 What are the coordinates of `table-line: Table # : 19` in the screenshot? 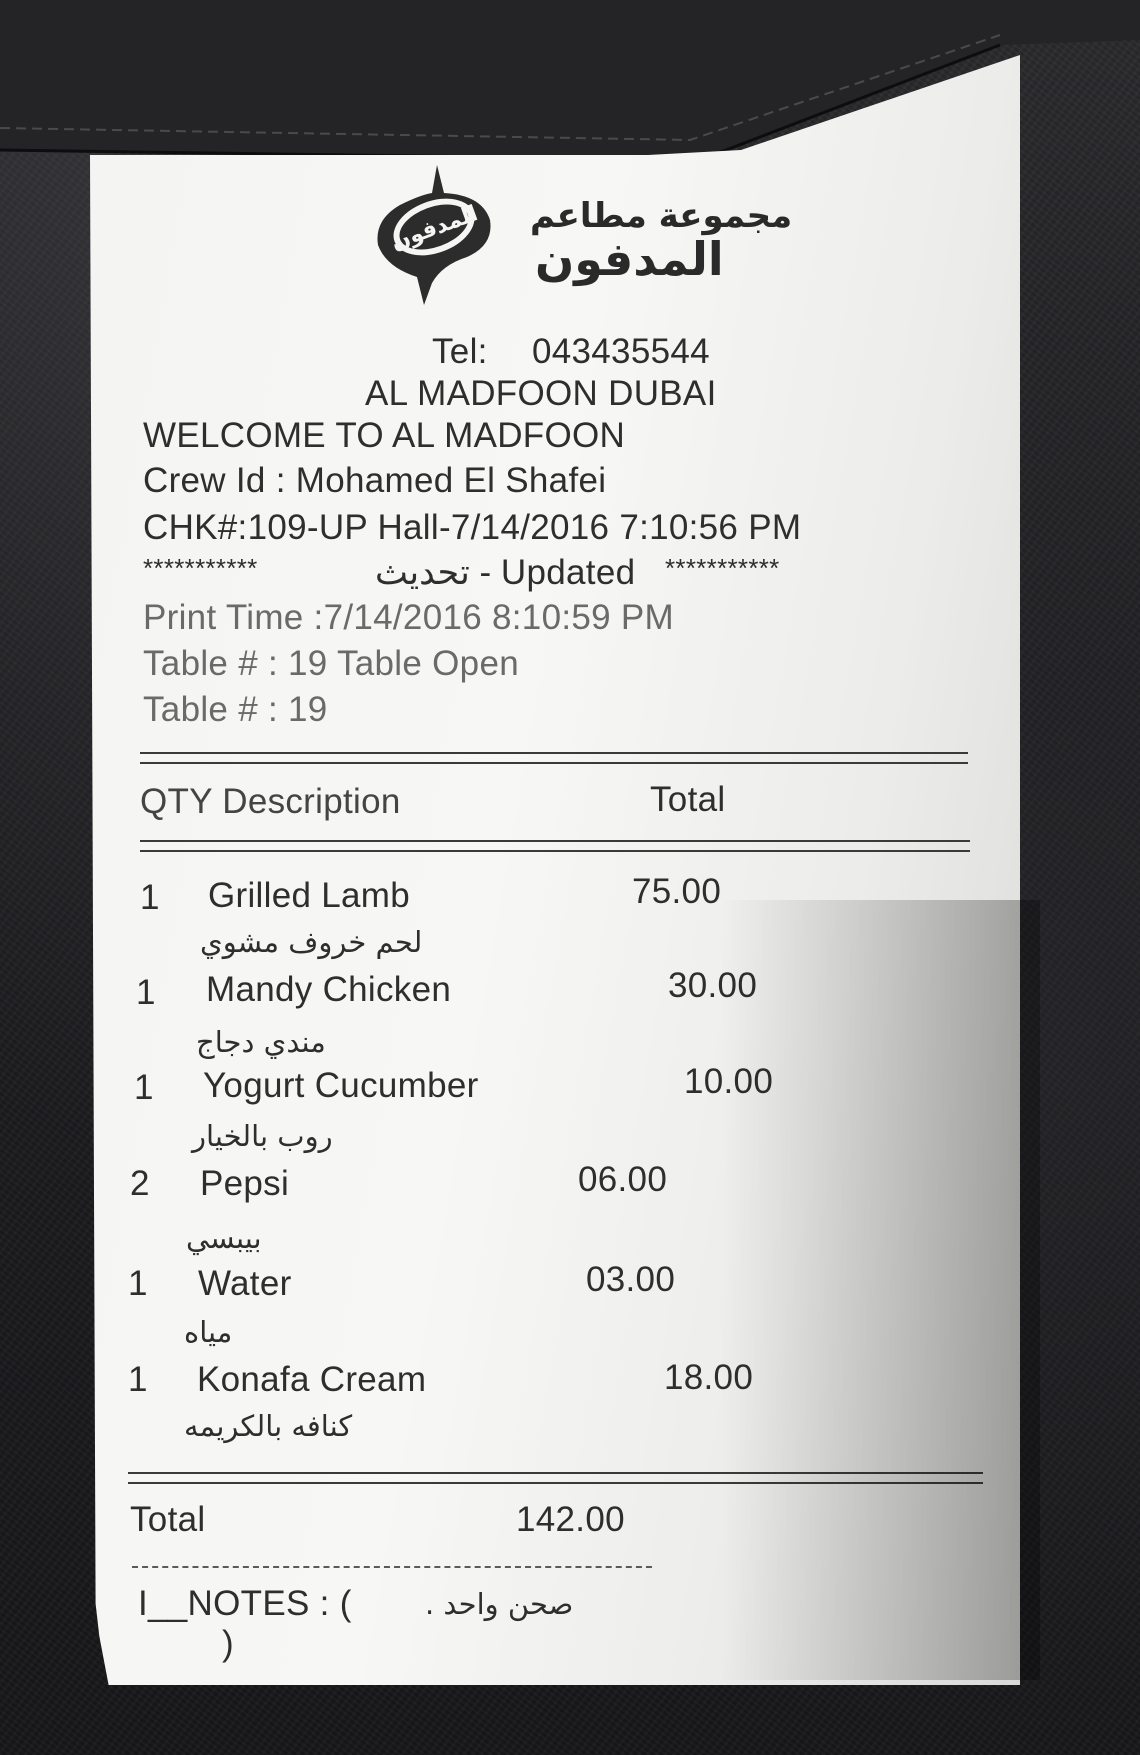 It's located at (235, 709).